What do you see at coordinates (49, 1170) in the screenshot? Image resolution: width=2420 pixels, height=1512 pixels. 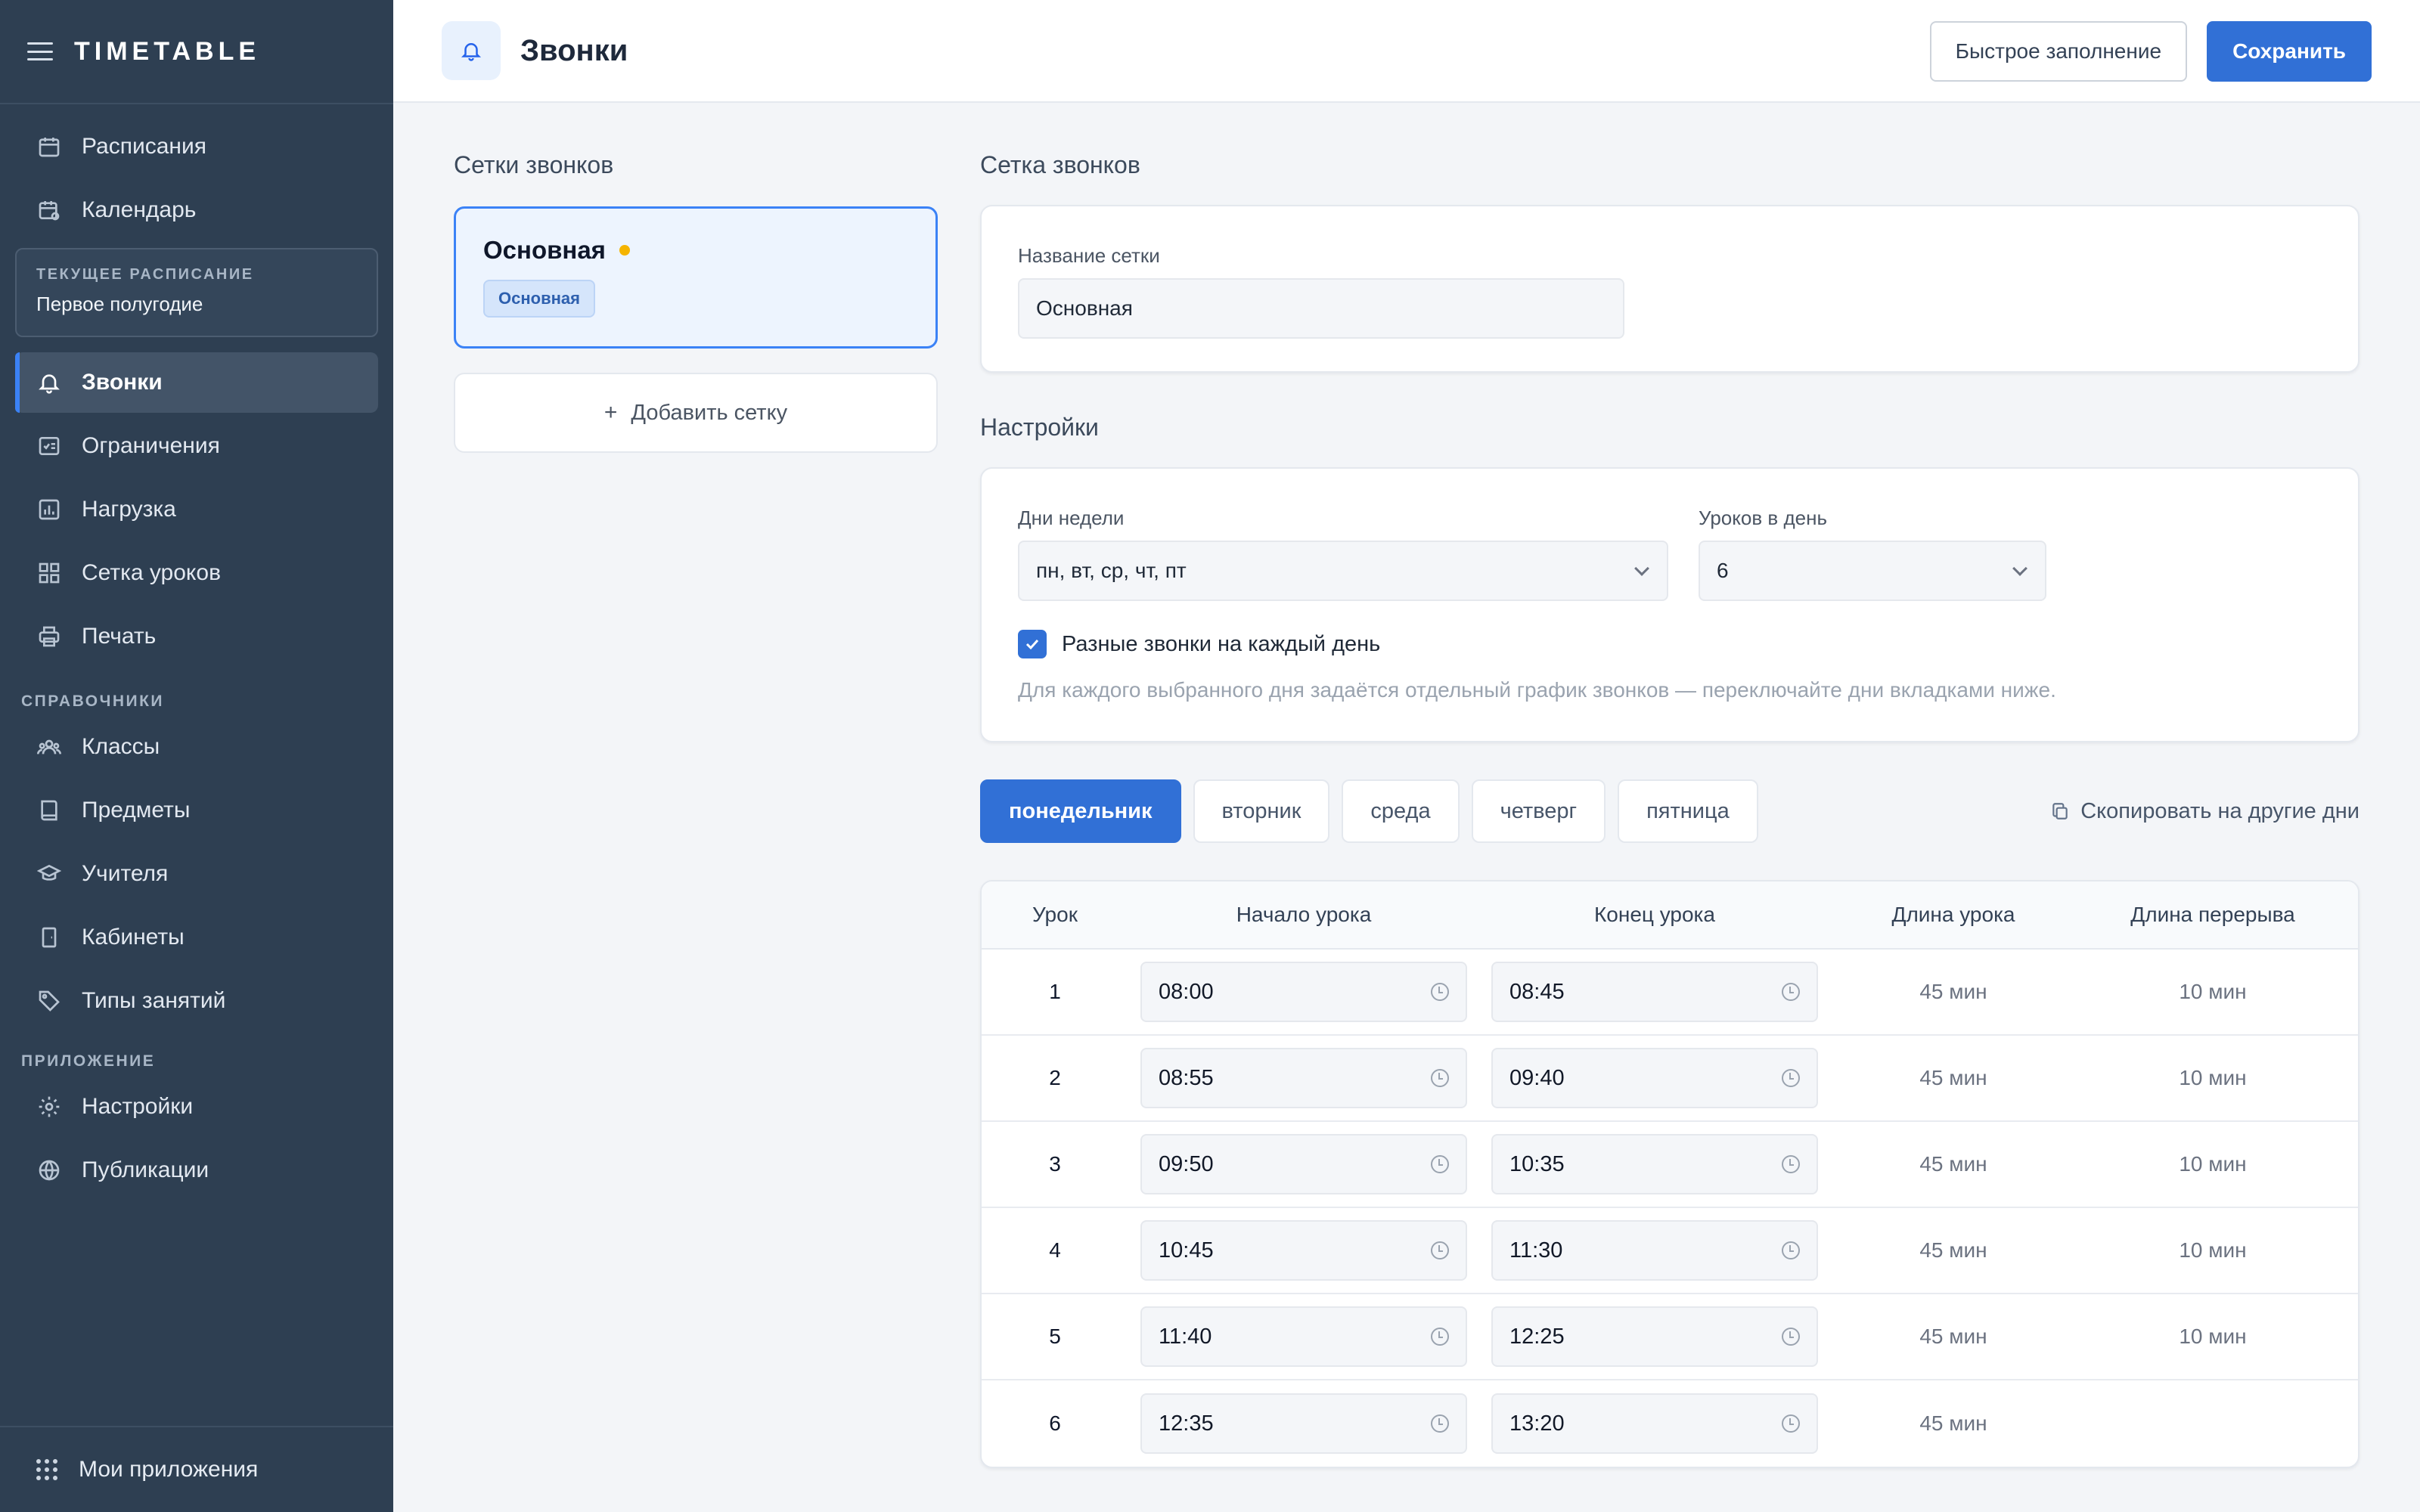 I see `globe-icon` at bounding box center [49, 1170].